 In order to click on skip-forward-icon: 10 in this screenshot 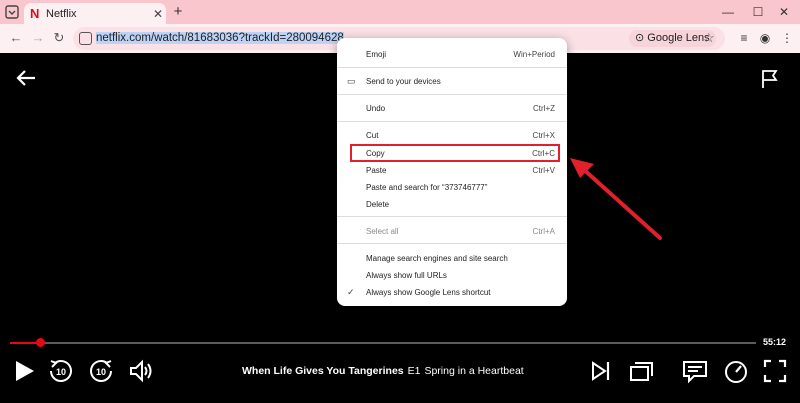, I will do `click(101, 371)`.